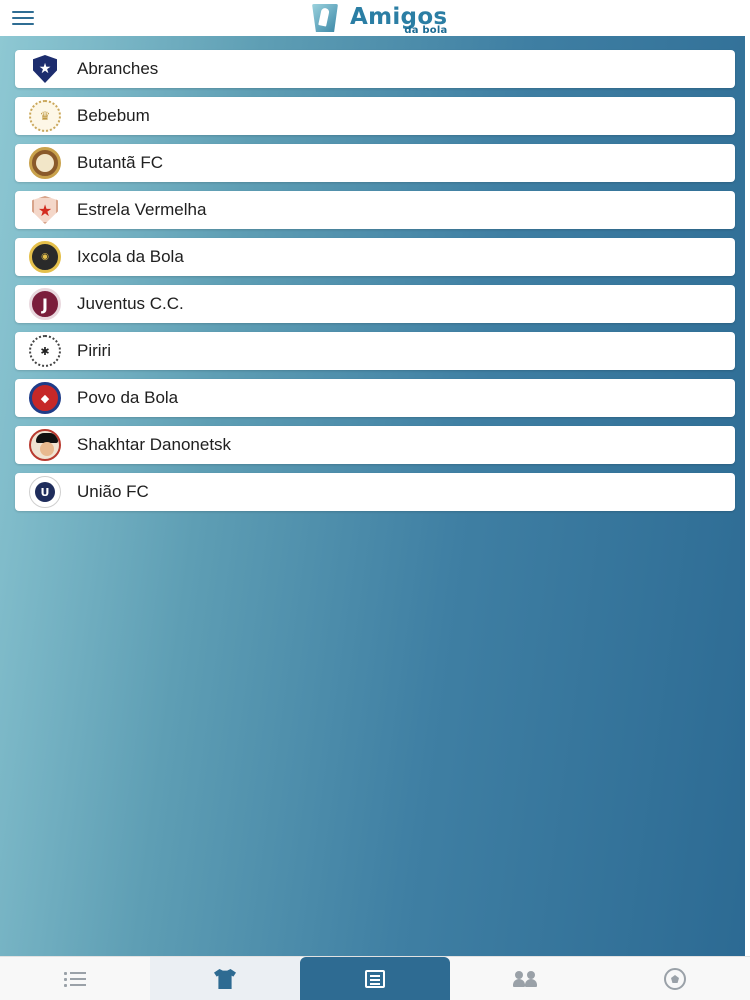 The width and height of the screenshot is (750, 1000). Describe the element at coordinates (94, 350) in the screenshot. I see `team-name: Piriri` at that location.